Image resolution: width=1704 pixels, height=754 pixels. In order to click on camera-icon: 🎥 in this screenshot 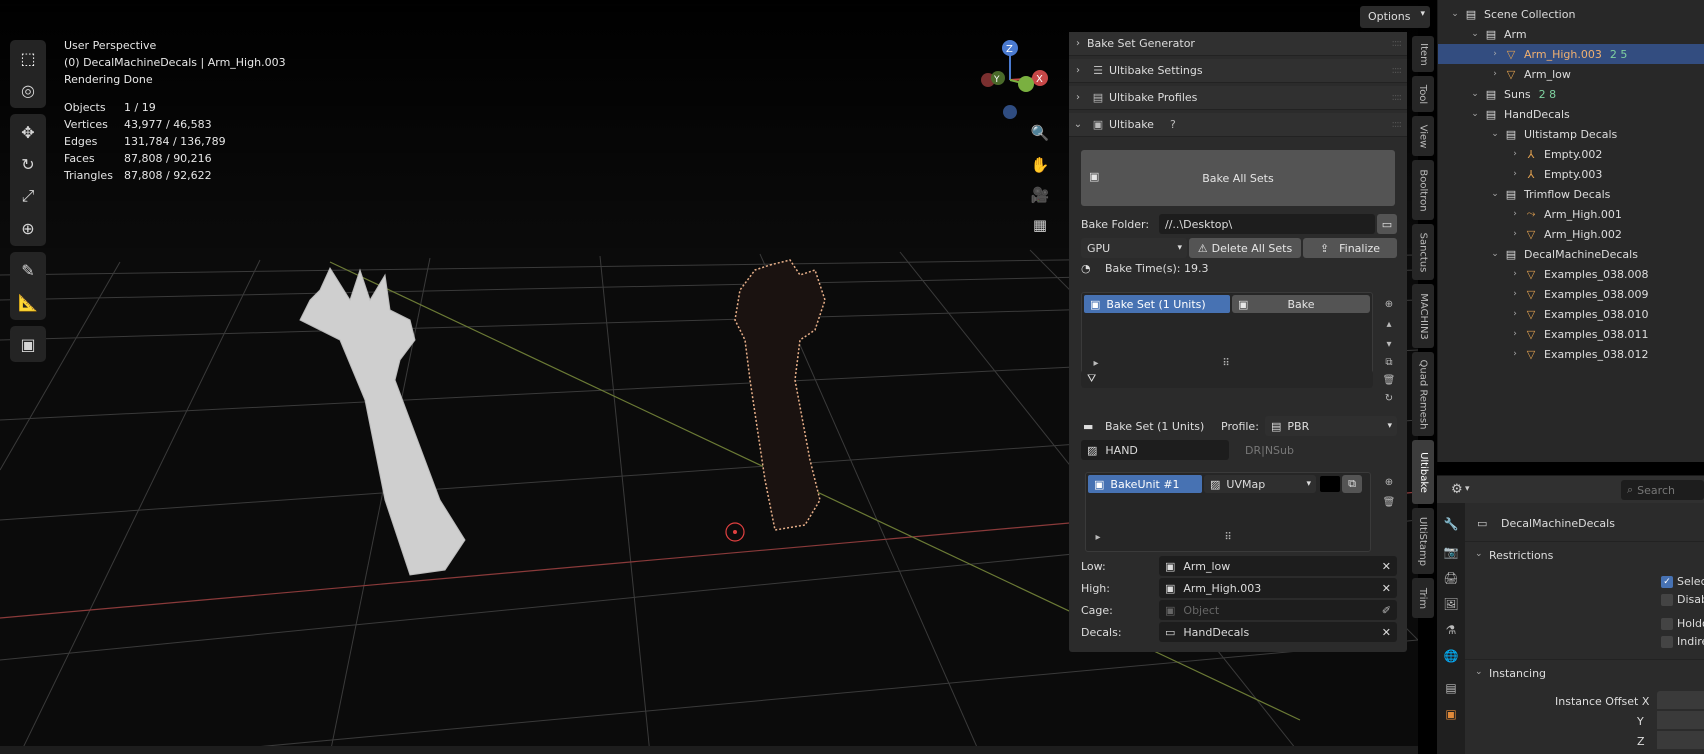, I will do `click(1040, 195)`.